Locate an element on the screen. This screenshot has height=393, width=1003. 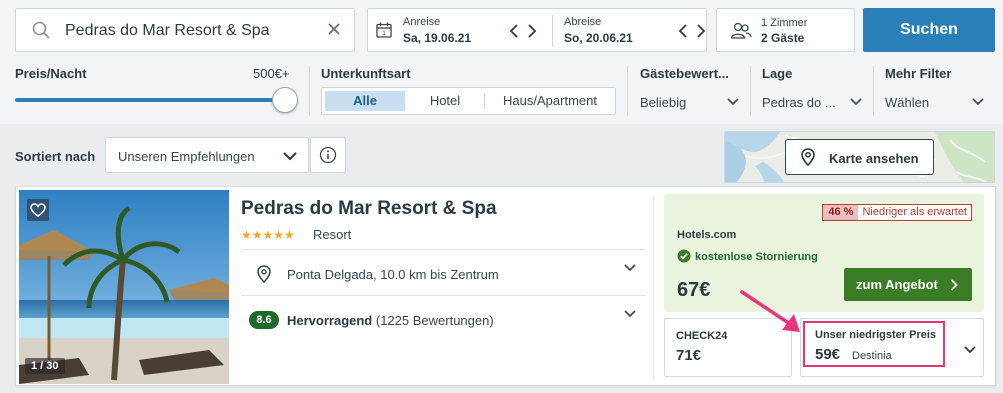
star-rating: ★★★★★ is located at coordinates (268, 235).